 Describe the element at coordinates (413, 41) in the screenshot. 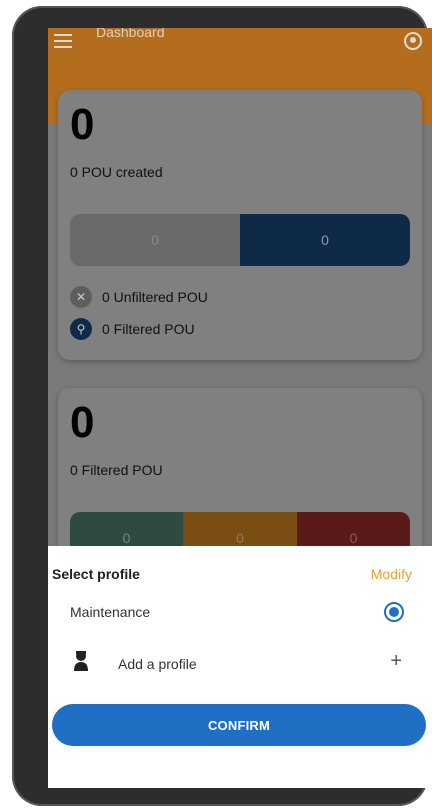

I see `account-icon` at that location.